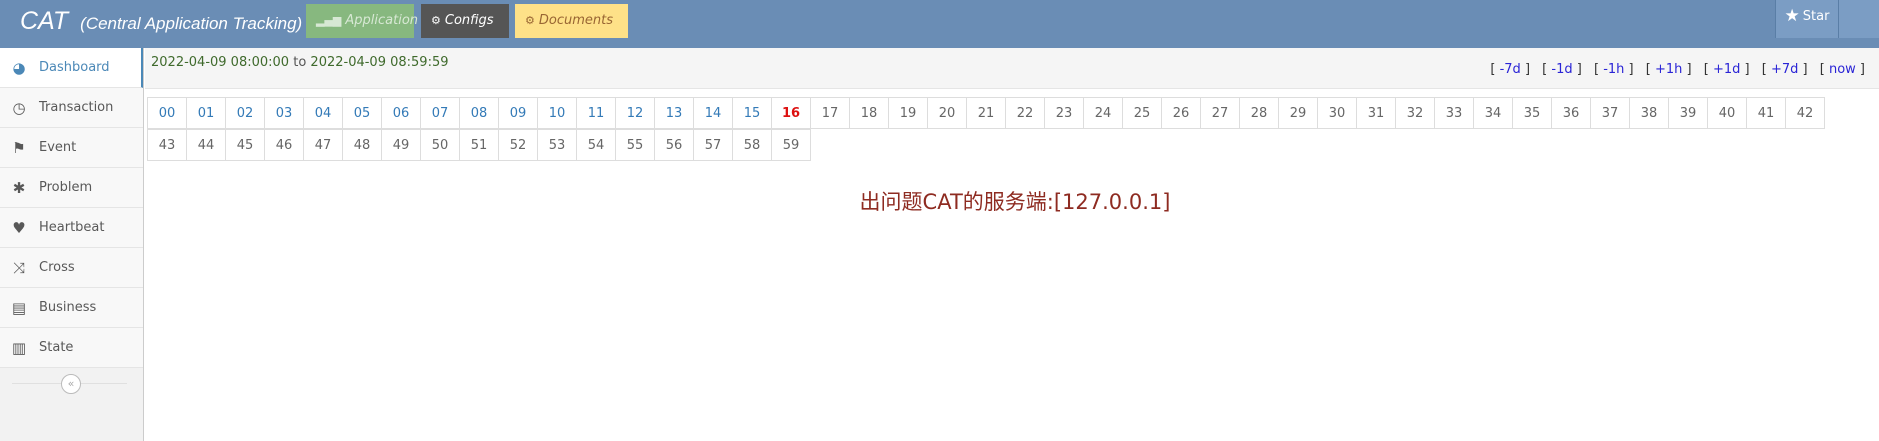 The width and height of the screenshot is (1879, 441). What do you see at coordinates (362, 145) in the screenshot?
I see `minute-cell-48: 48` at bounding box center [362, 145].